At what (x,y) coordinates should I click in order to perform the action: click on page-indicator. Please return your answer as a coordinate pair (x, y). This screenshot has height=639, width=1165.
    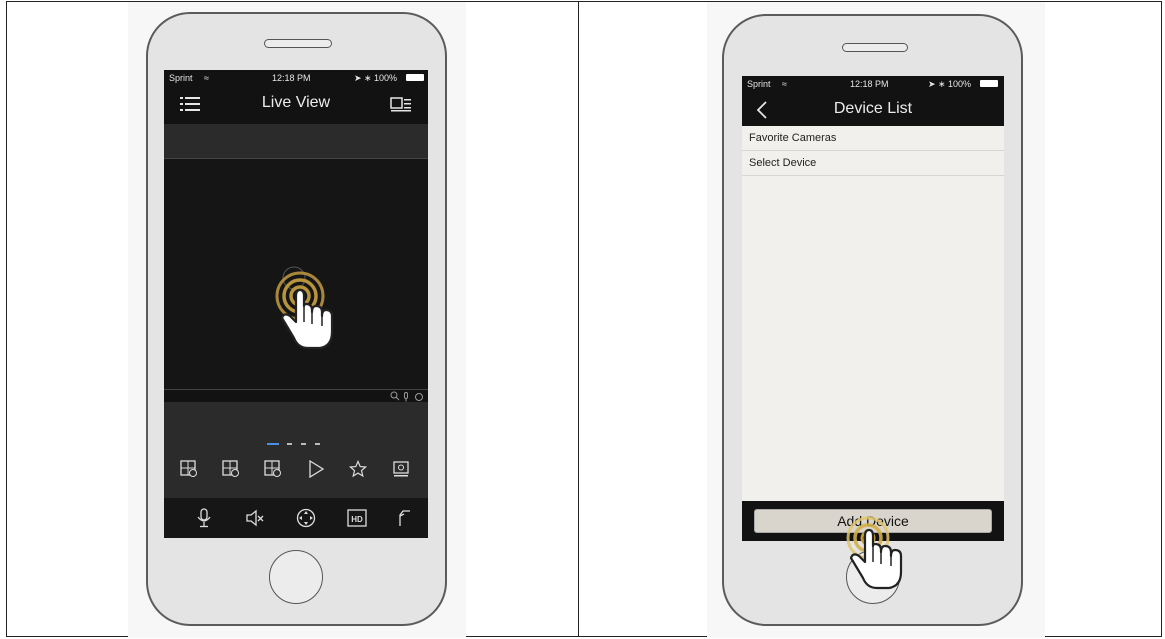
    Looking at the image, I should click on (296, 444).